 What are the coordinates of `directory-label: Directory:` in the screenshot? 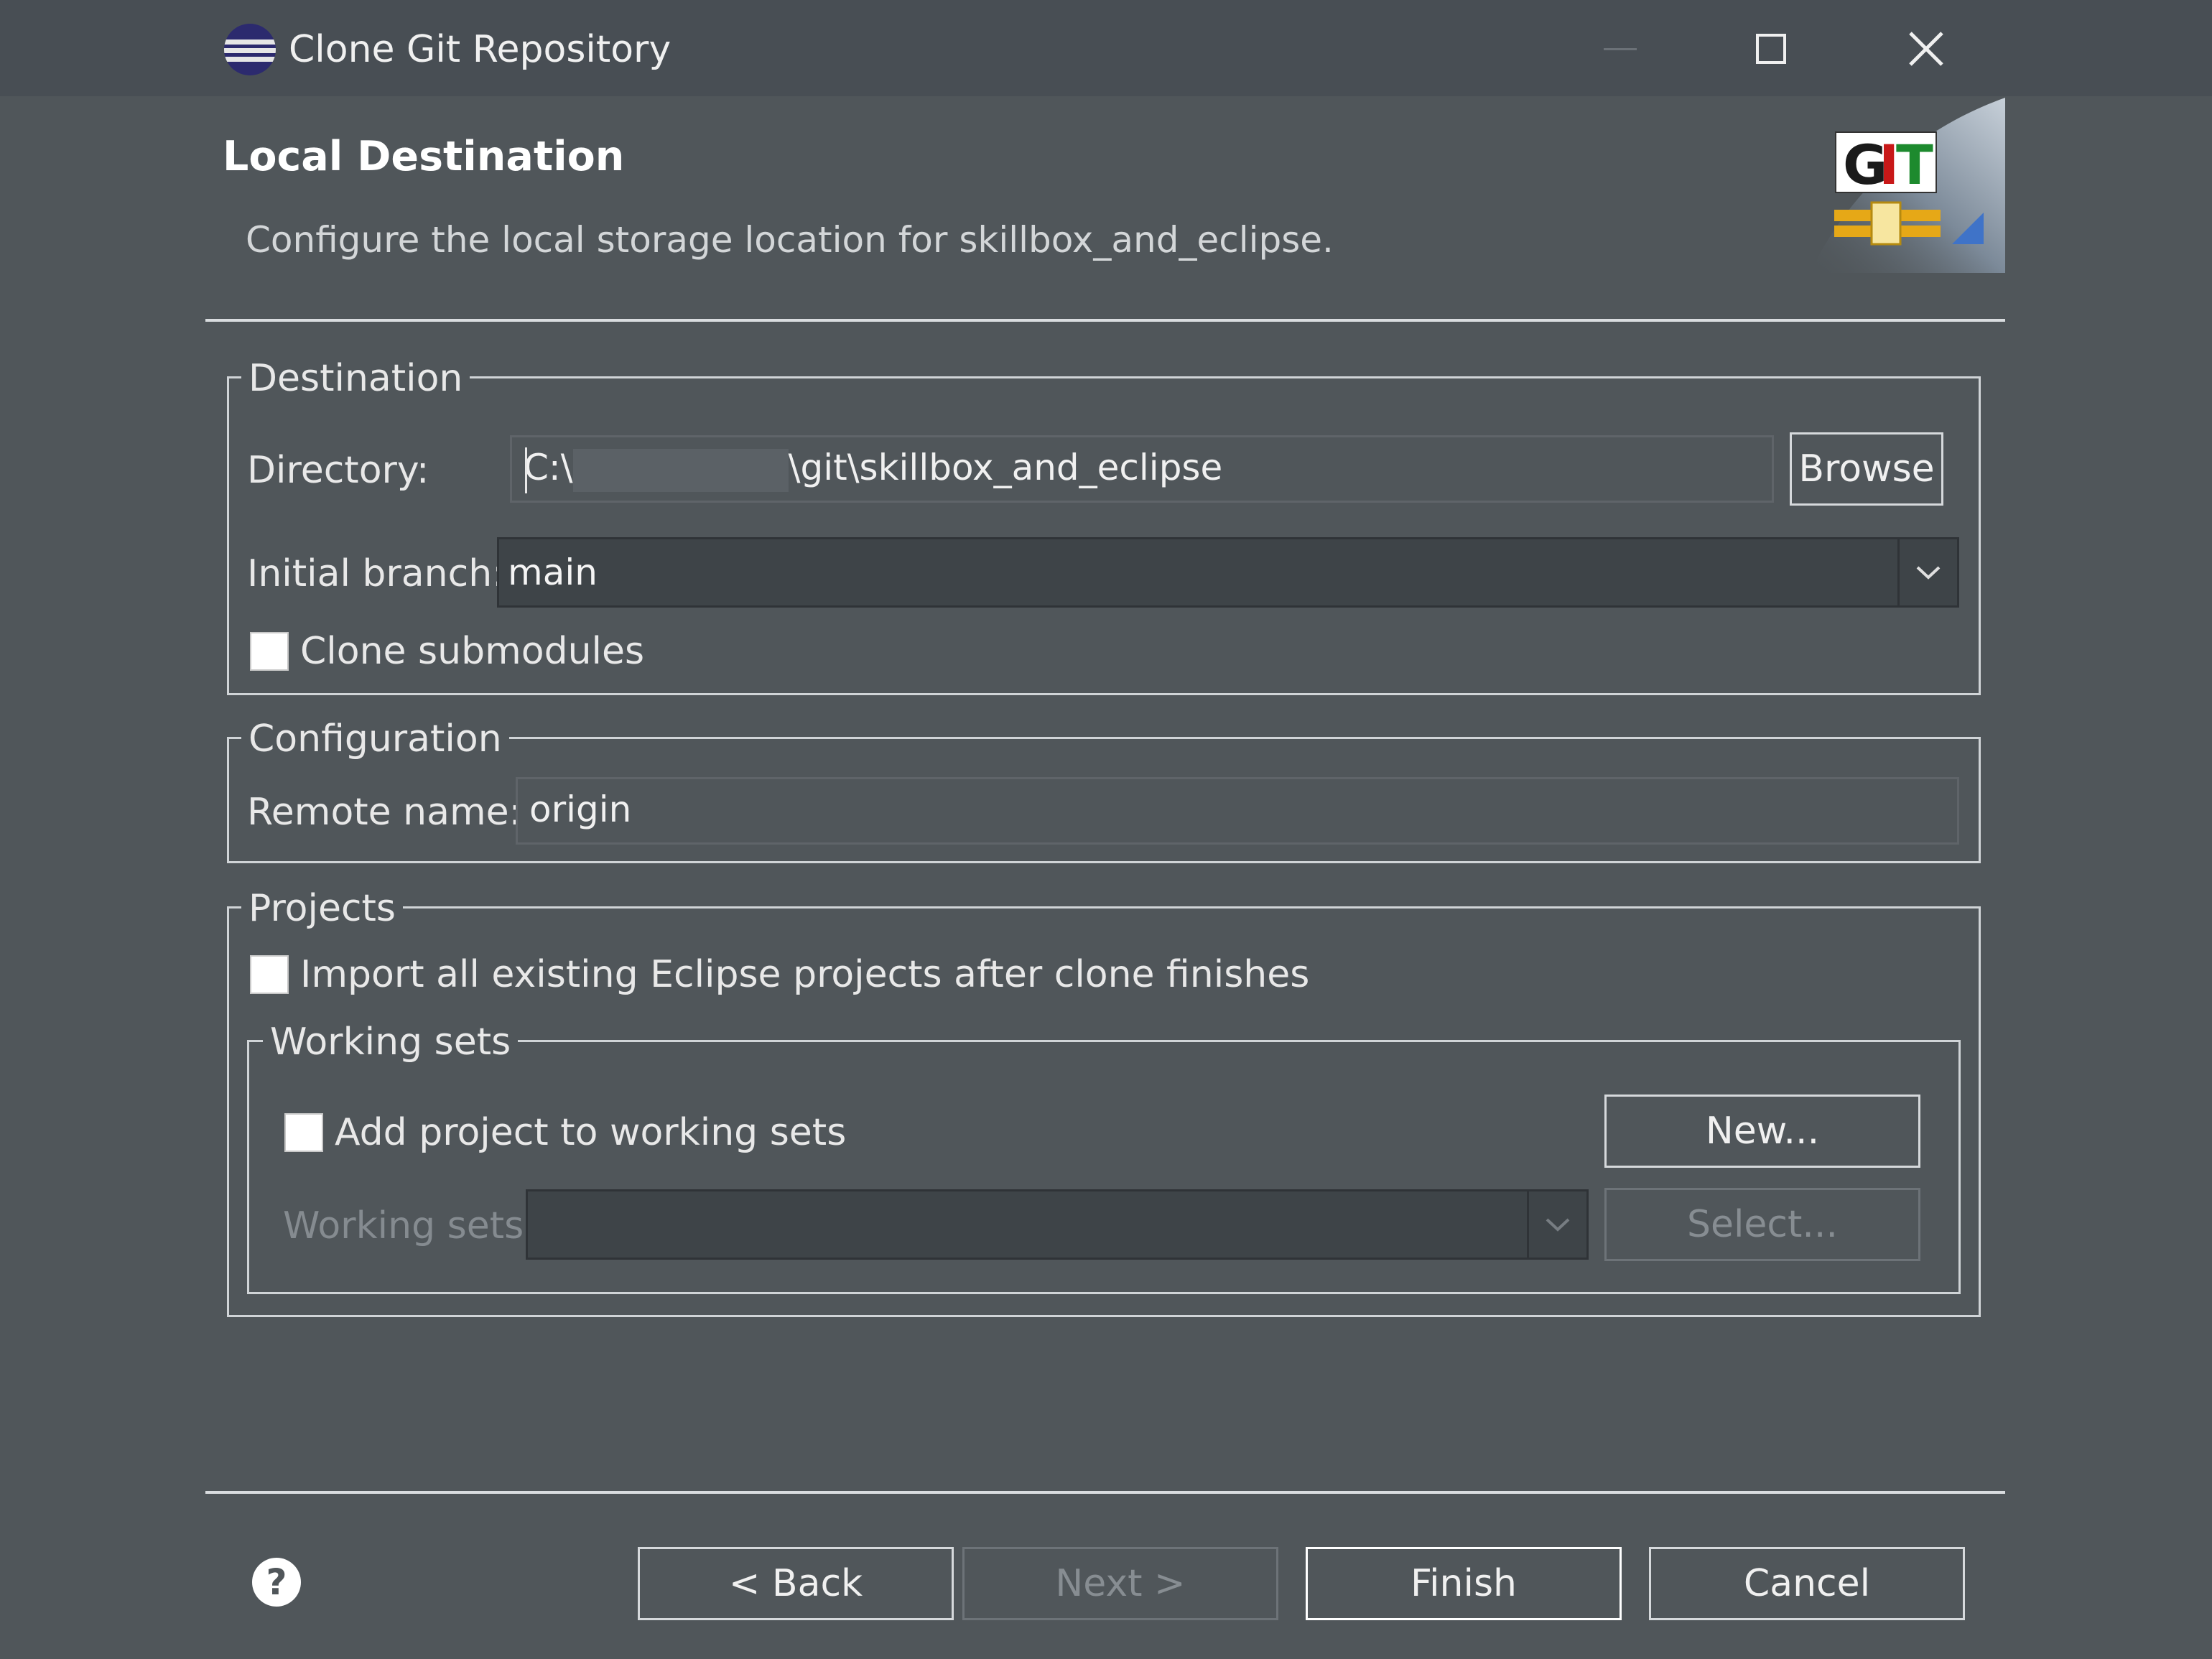 It's located at (338, 470).